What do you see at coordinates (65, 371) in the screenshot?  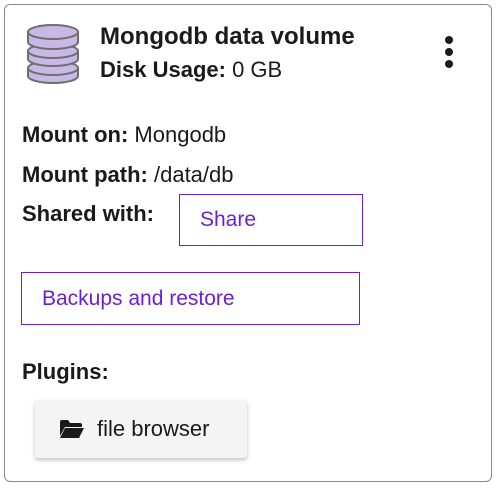 I see `plugins-label: Plugins:` at bounding box center [65, 371].